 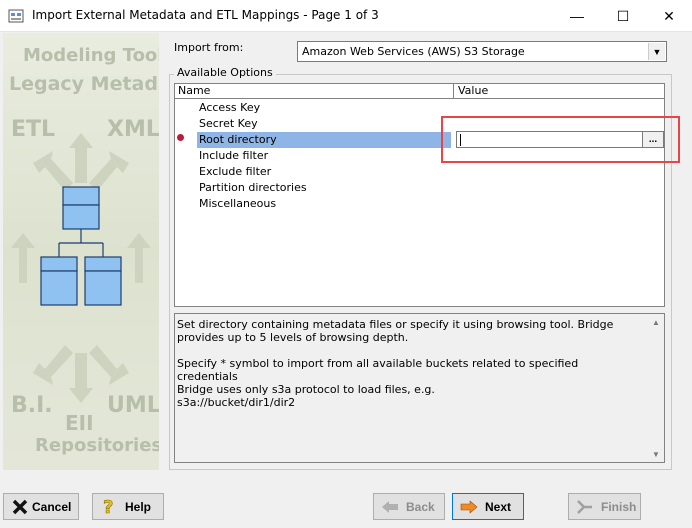 I want to click on back-button: Back, so click(x=409, y=506).